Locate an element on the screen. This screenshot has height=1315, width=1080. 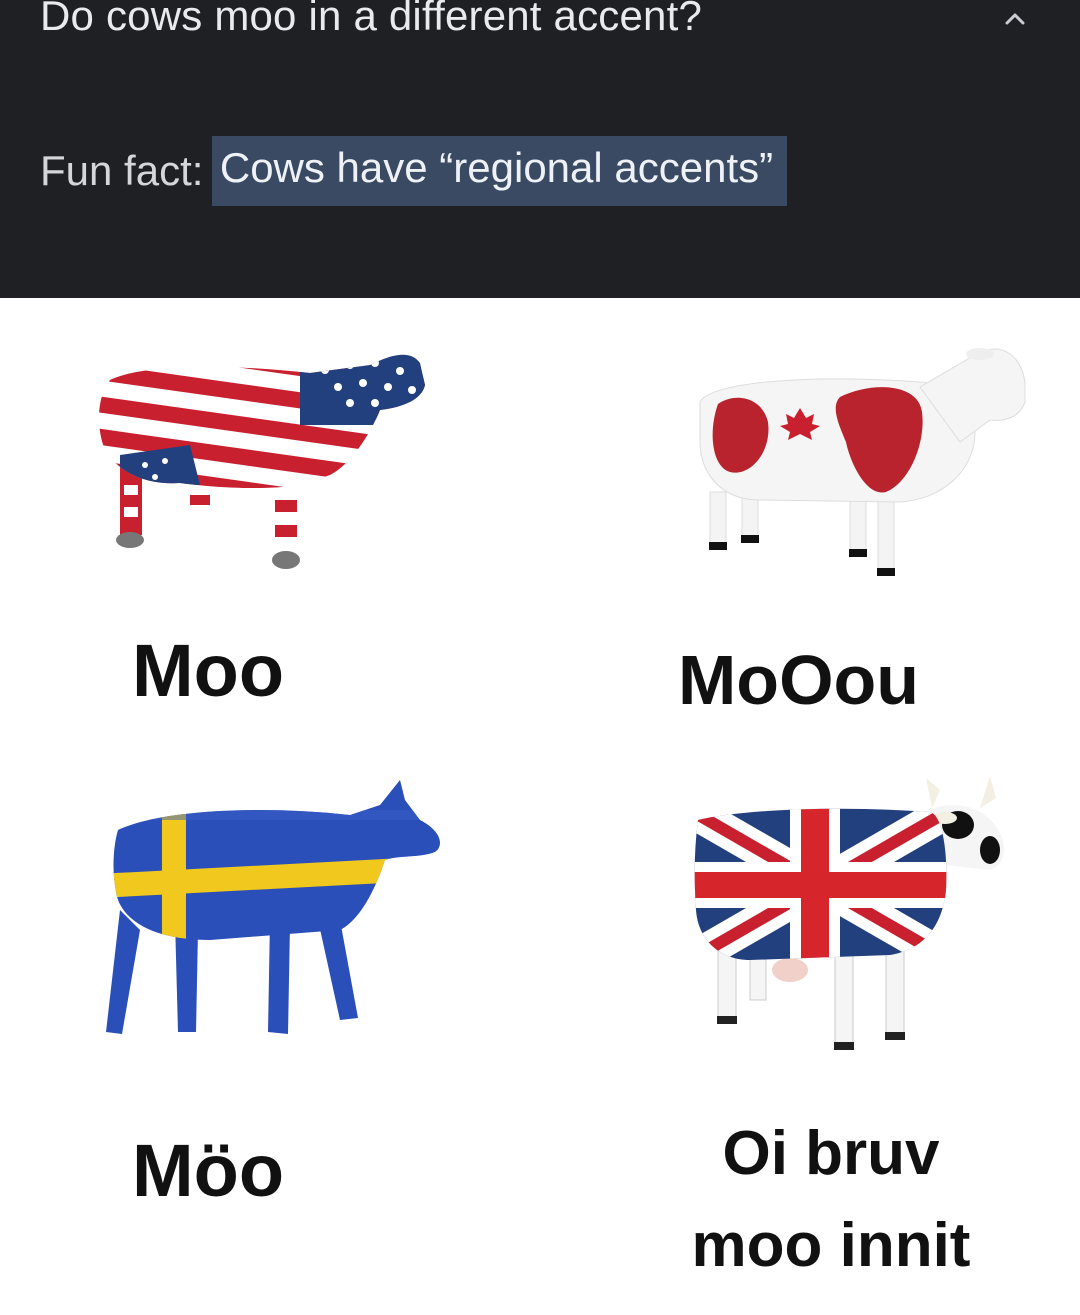
canada-cow-caption: MoOou is located at coordinates (799, 680).